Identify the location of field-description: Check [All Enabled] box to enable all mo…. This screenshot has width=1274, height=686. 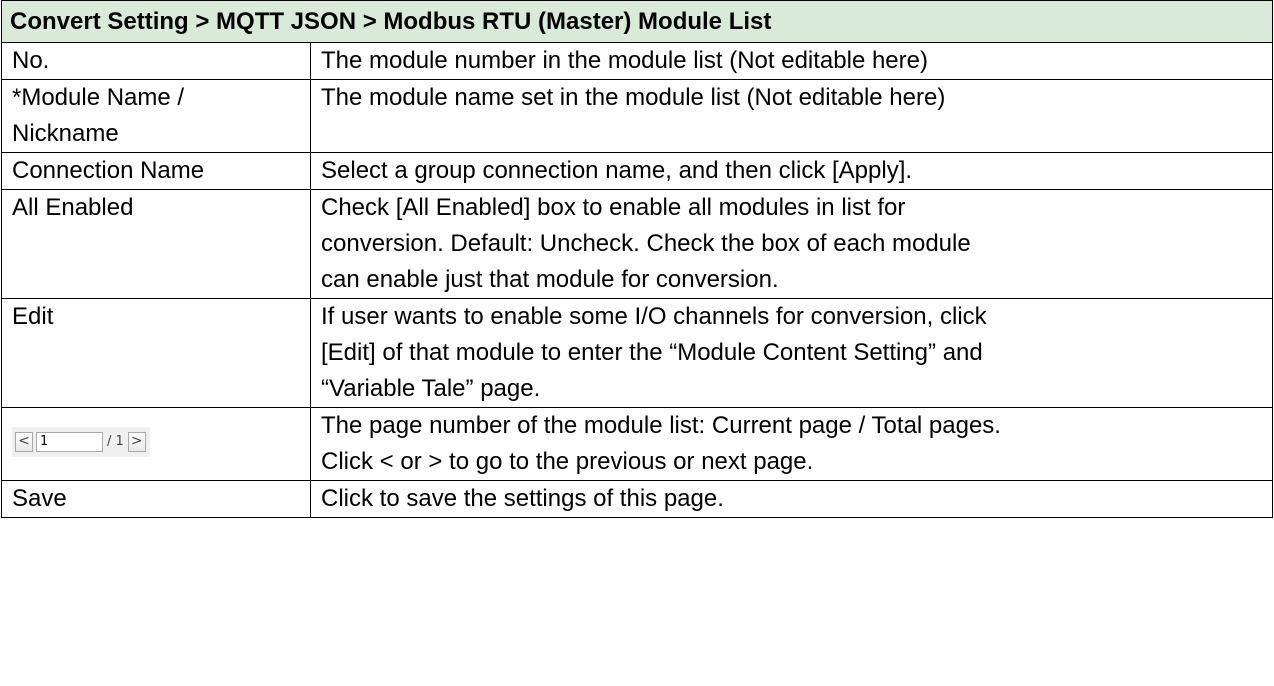
(791, 244).